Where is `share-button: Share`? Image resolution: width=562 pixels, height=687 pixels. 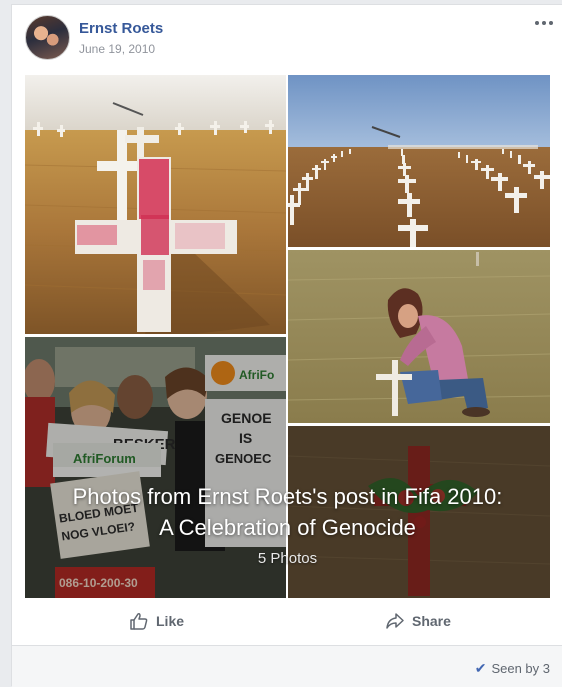
share-button: Share is located at coordinates (418, 621).